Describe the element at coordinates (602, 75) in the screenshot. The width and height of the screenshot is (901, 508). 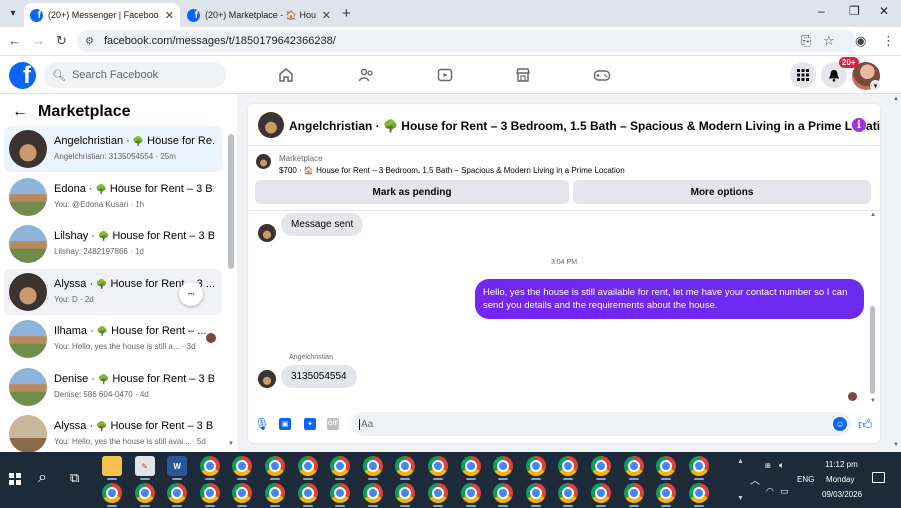
I see `gaming-icon` at that location.